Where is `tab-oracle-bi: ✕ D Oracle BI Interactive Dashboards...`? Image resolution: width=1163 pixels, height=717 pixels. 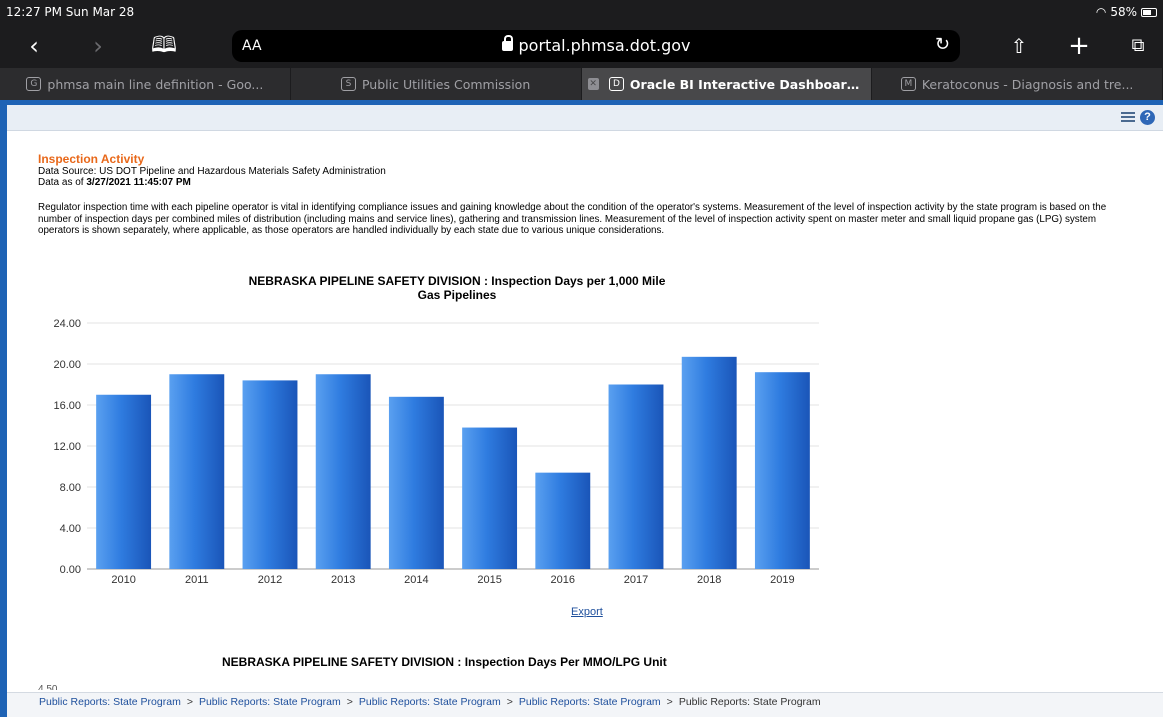 tab-oracle-bi: ✕ D Oracle BI Interactive Dashboards... is located at coordinates (727, 84).